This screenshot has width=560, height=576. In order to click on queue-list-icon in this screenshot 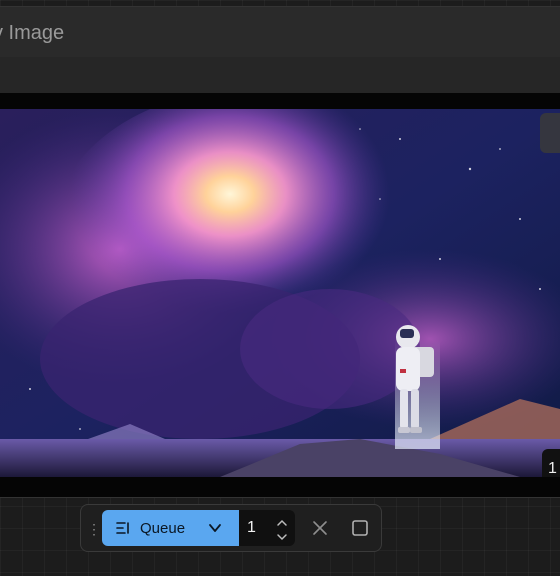, I will do `click(123, 528)`.